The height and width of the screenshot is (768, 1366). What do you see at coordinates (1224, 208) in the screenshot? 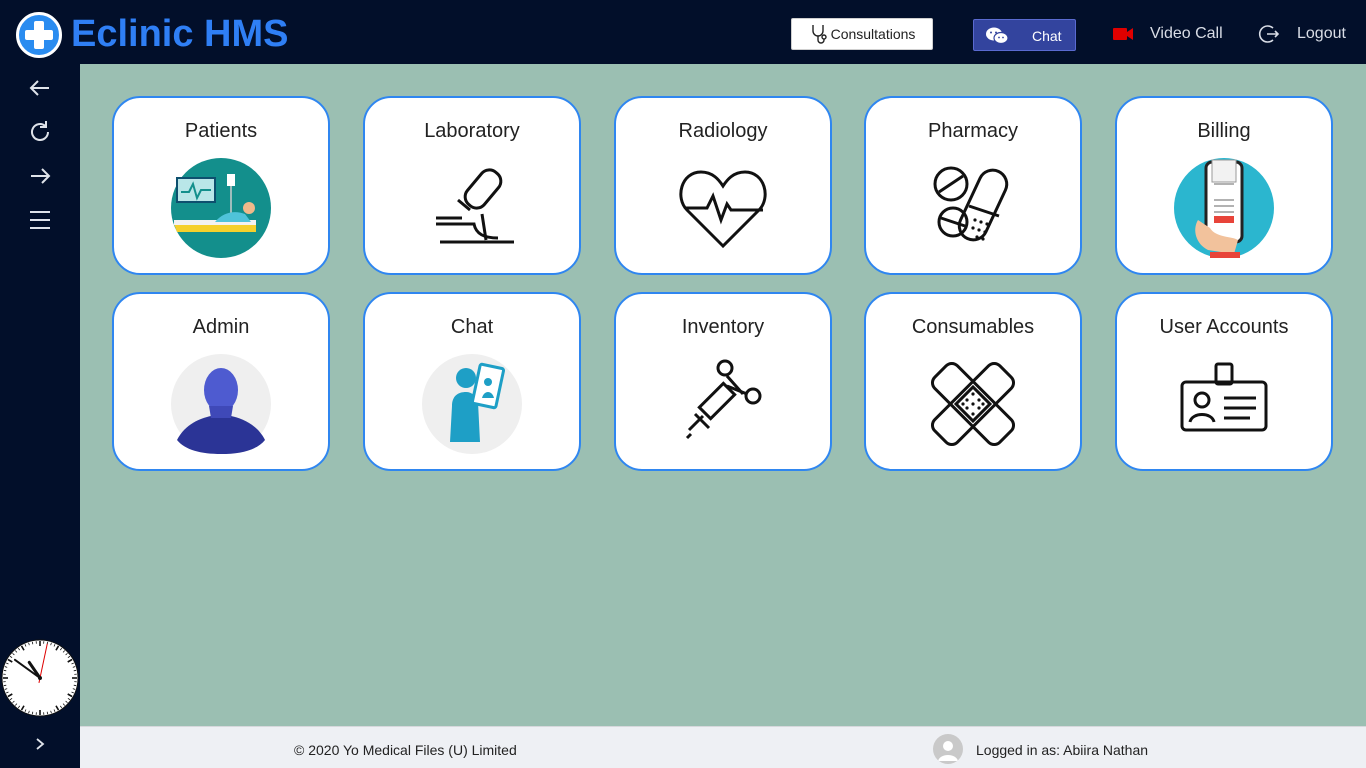
I see `mobile-pay-icon` at bounding box center [1224, 208].